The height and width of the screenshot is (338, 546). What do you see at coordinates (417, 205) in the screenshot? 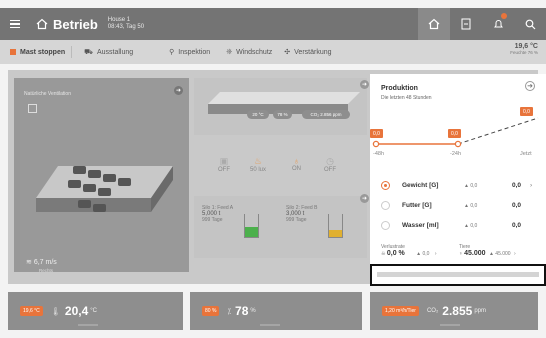
I see `metric-label: Futter [G]` at bounding box center [417, 205].